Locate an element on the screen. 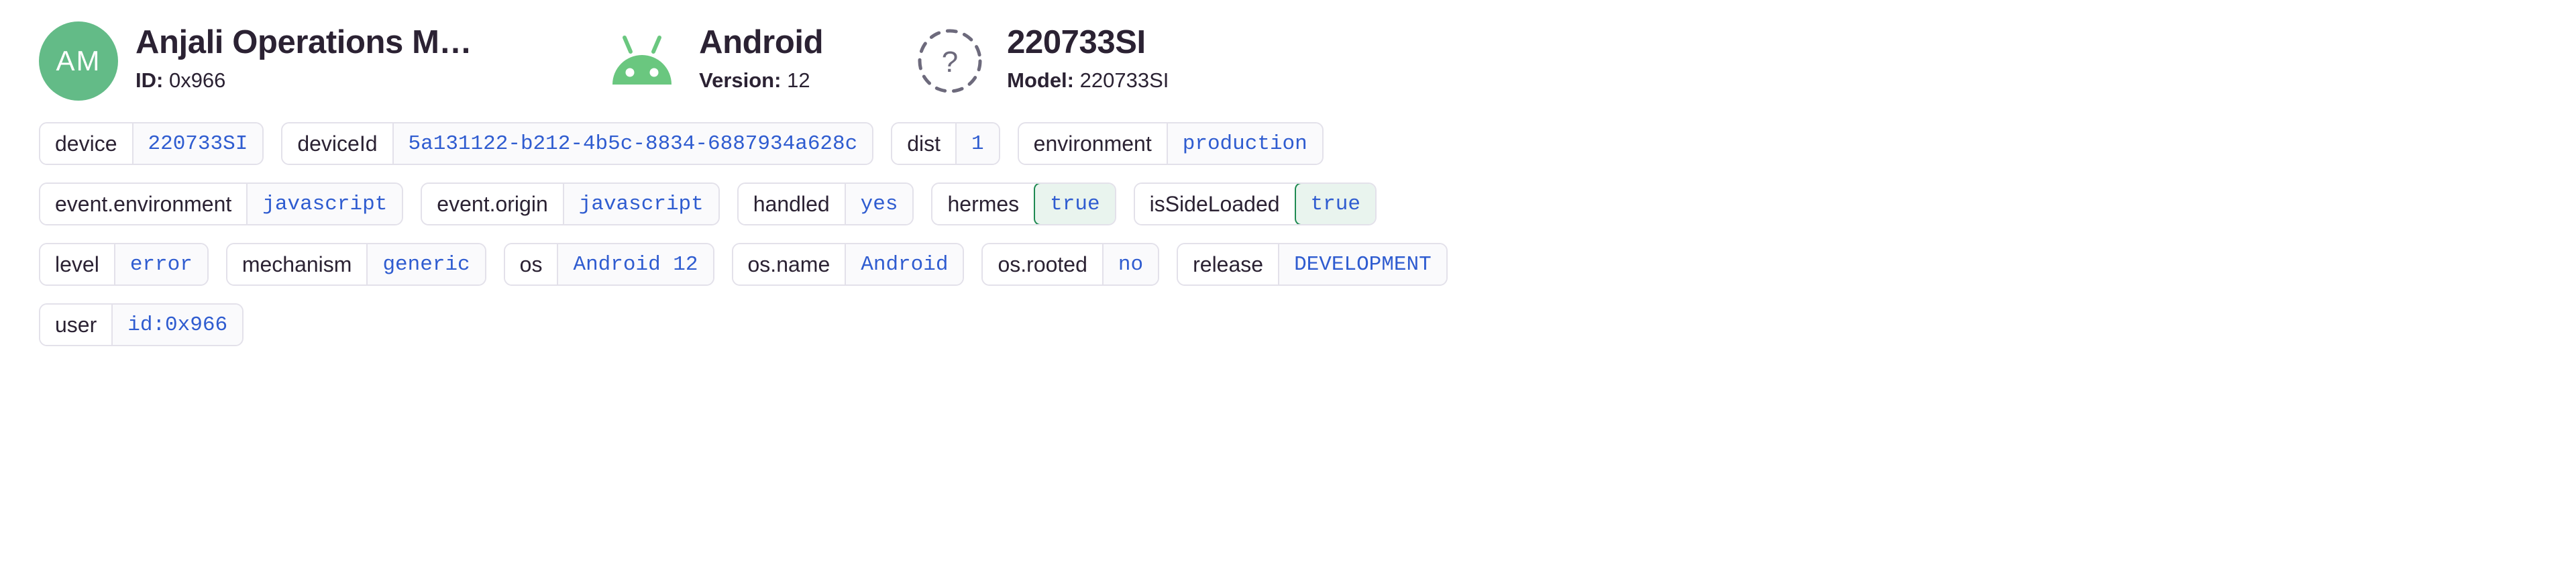 The height and width of the screenshot is (573, 2576). model-title: 220733SI is located at coordinates (1076, 42).